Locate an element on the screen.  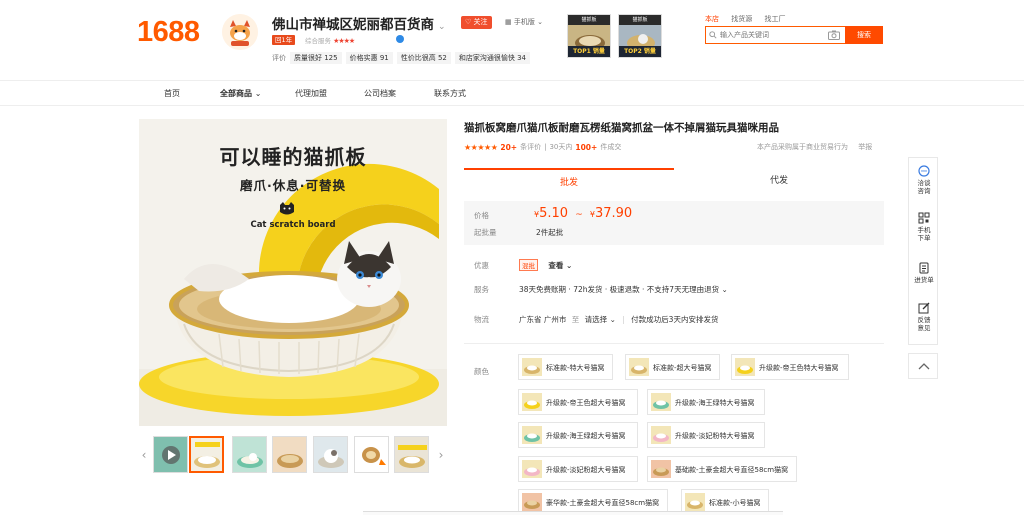
purchase-mode-tabs: 批发 代发 is located at coordinates (674, 181).